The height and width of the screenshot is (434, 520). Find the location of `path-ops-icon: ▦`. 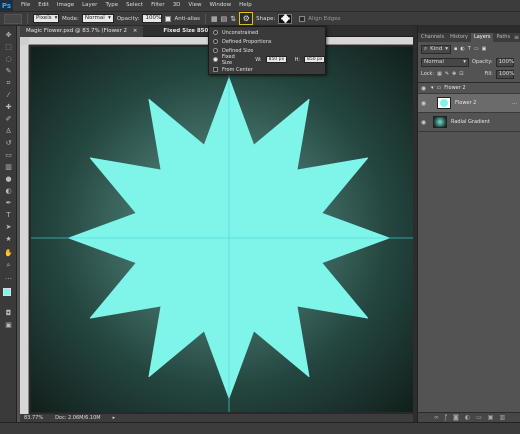

path-ops-icon: ▦ is located at coordinates (214, 19).